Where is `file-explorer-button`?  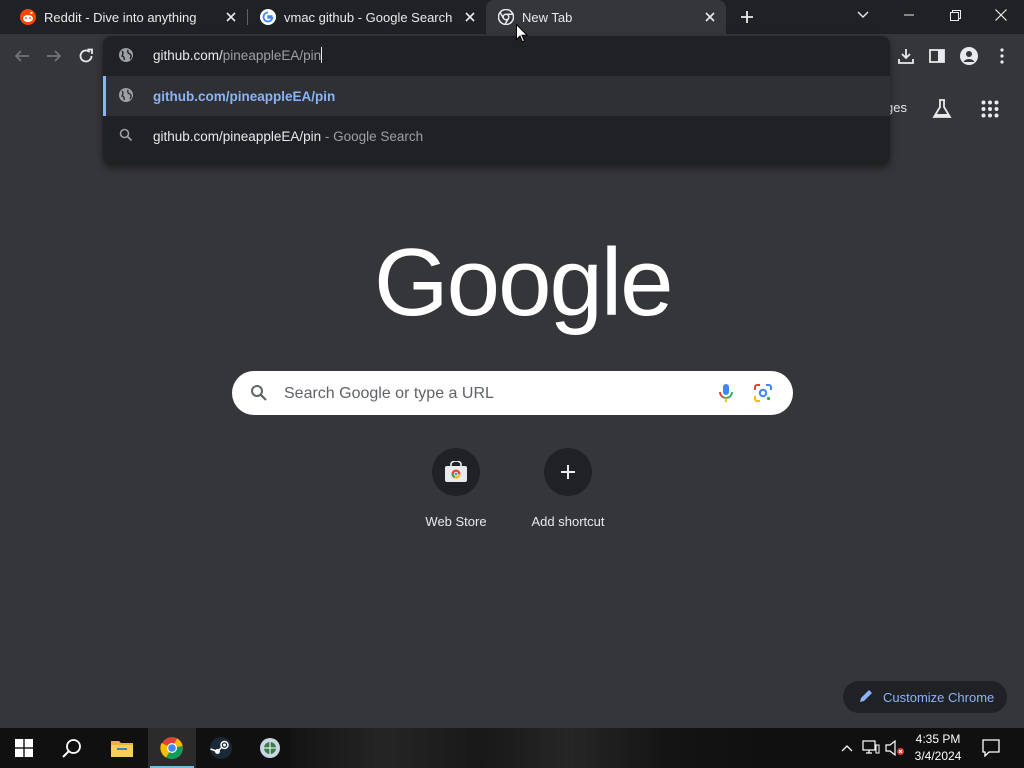
file-explorer-button is located at coordinates (122, 748).